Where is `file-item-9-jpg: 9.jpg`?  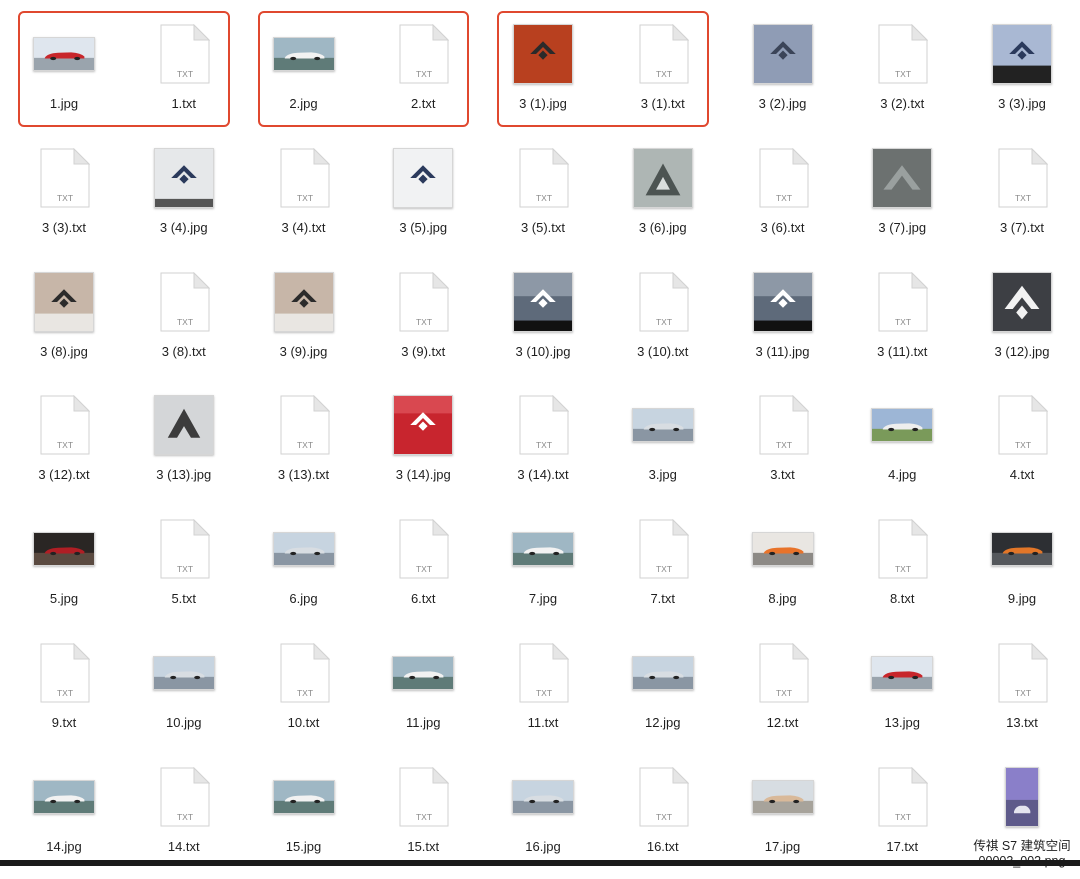 file-item-9-jpg: 9.jpg is located at coordinates (1021, 569).